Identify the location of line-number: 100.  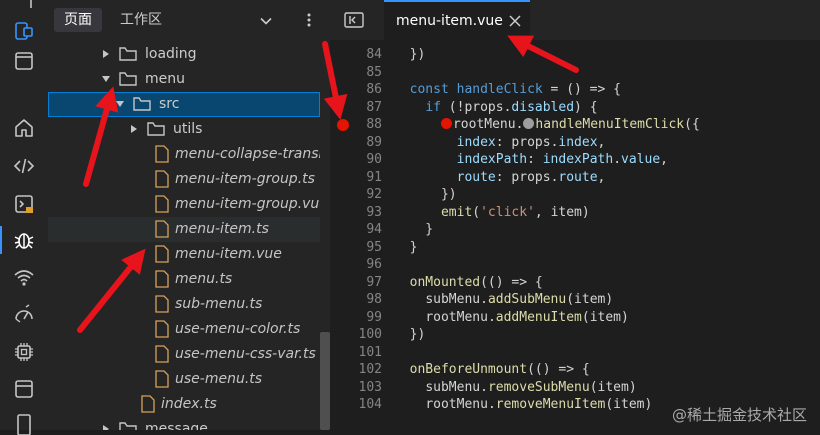
(370, 334).